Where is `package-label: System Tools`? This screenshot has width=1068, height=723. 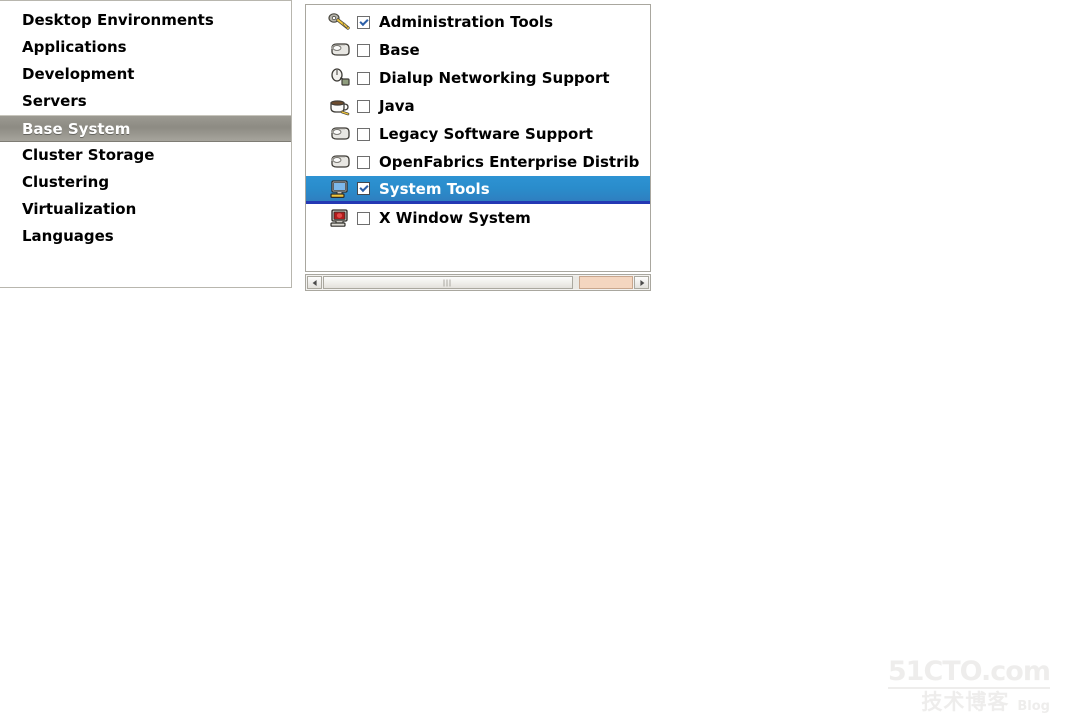
package-label: System Tools is located at coordinates (434, 188).